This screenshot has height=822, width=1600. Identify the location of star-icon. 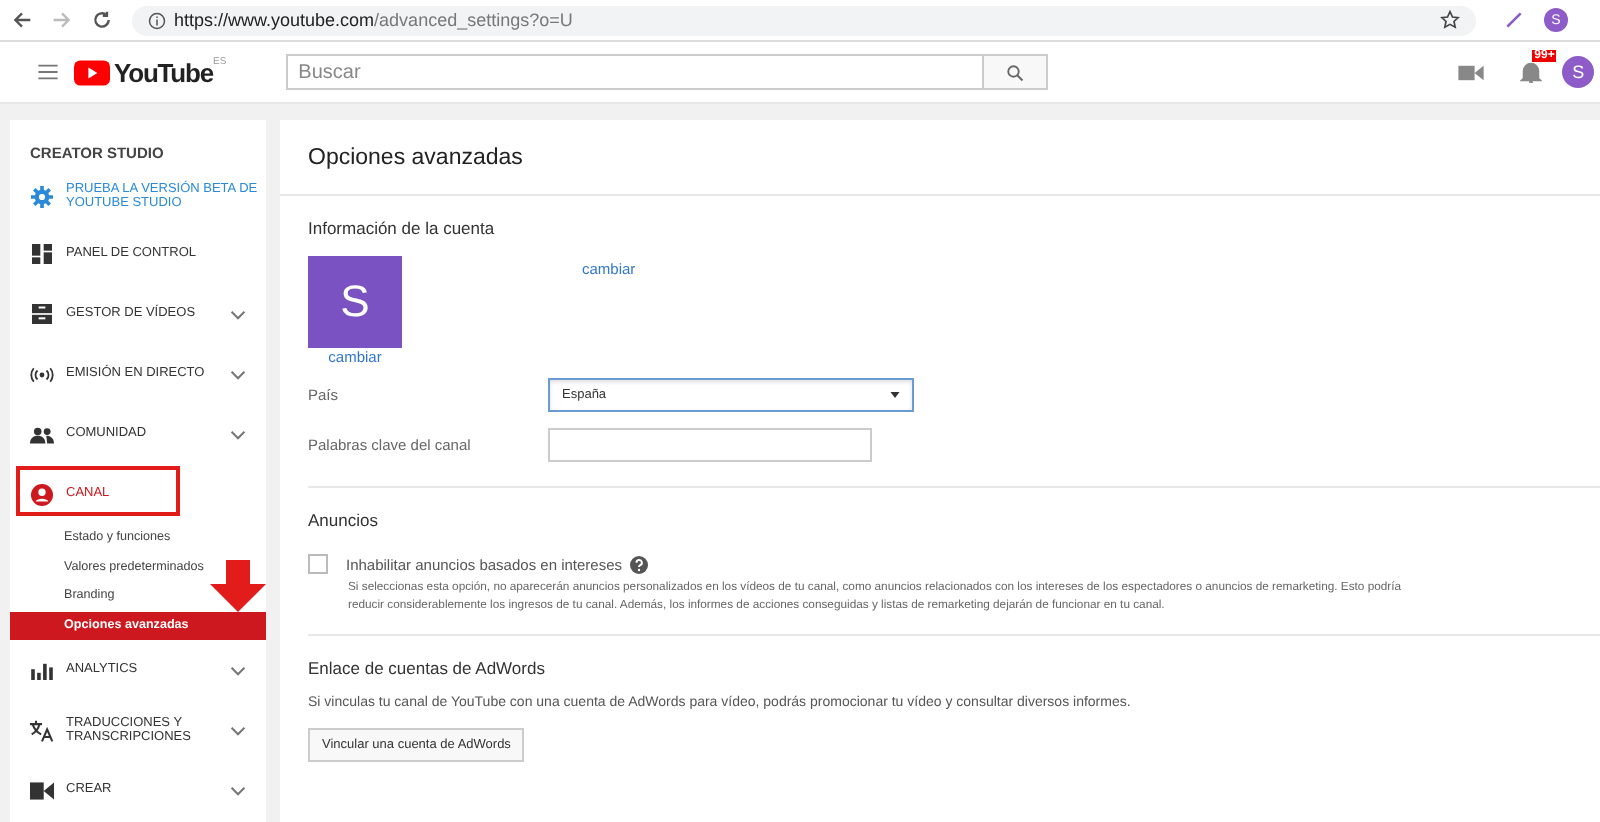
(1450, 20).